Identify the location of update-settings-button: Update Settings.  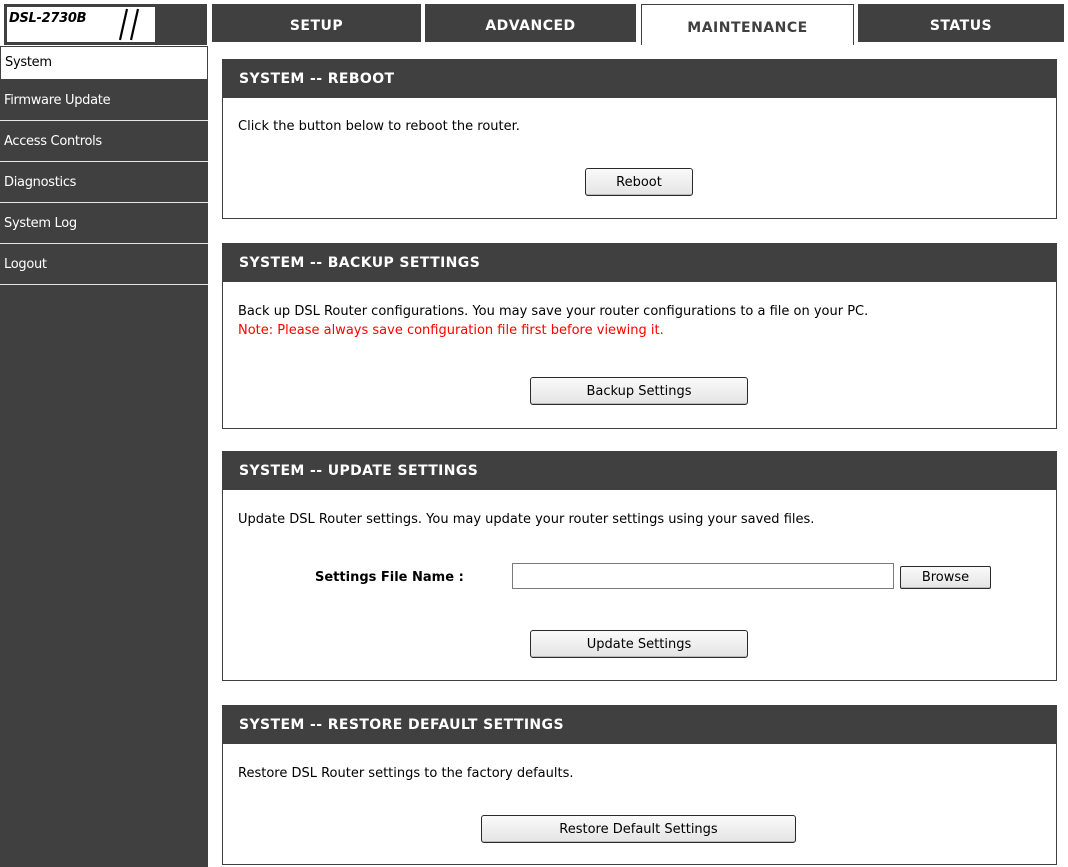
(639, 644).